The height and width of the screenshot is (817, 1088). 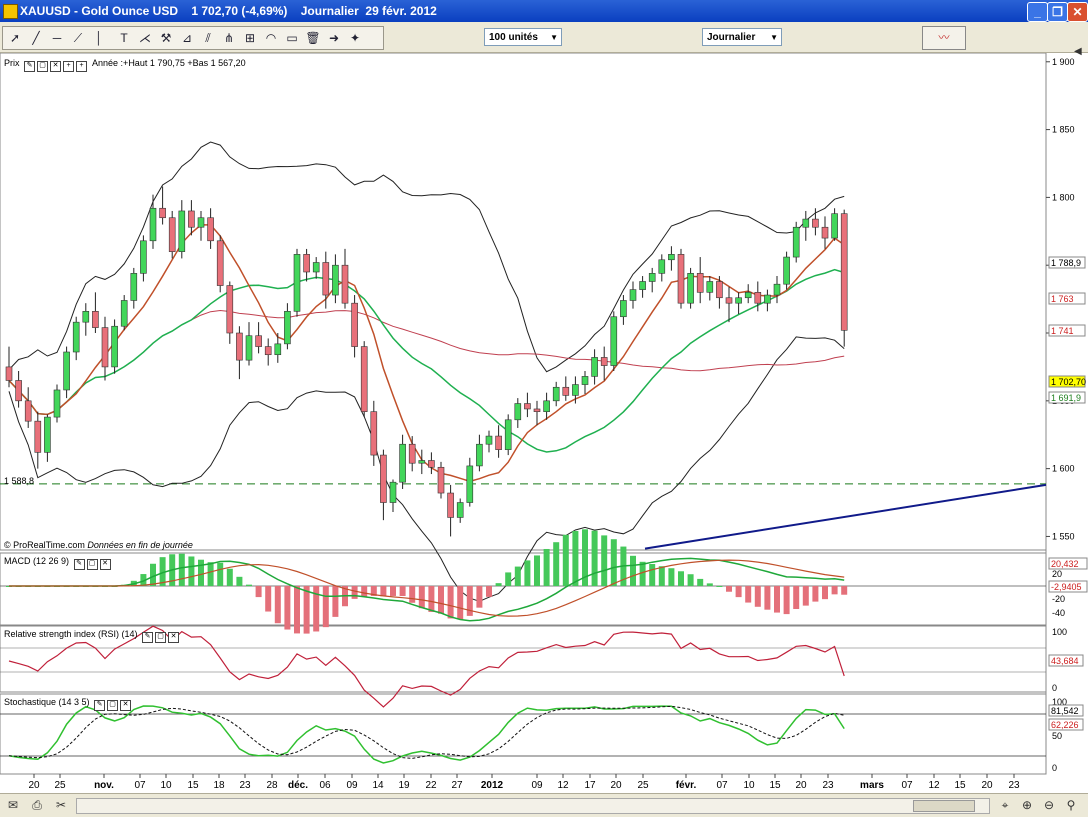 I want to click on x-axis-label: 06, so click(x=325, y=785).